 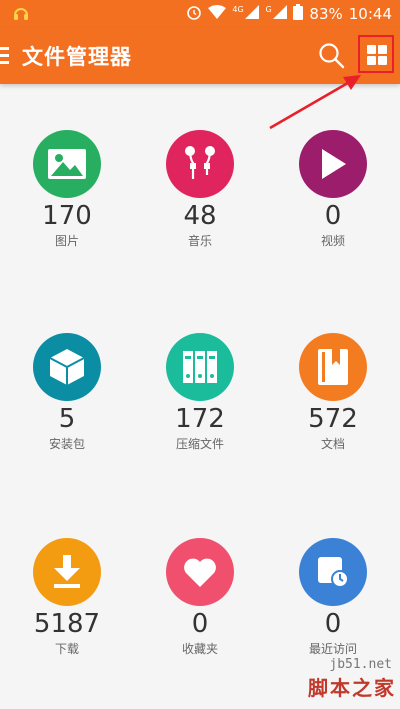 I want to click on grid-view-icon, so click(x=377, y=55).